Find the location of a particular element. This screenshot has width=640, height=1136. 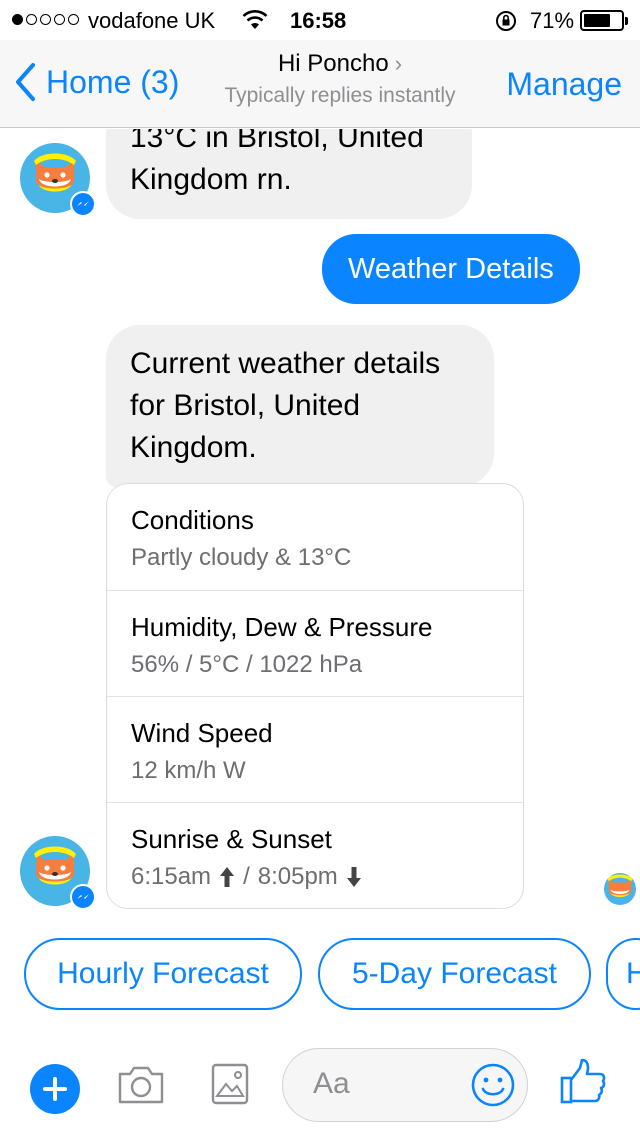

clock: 16:58 is located at coordinates (318, 20).